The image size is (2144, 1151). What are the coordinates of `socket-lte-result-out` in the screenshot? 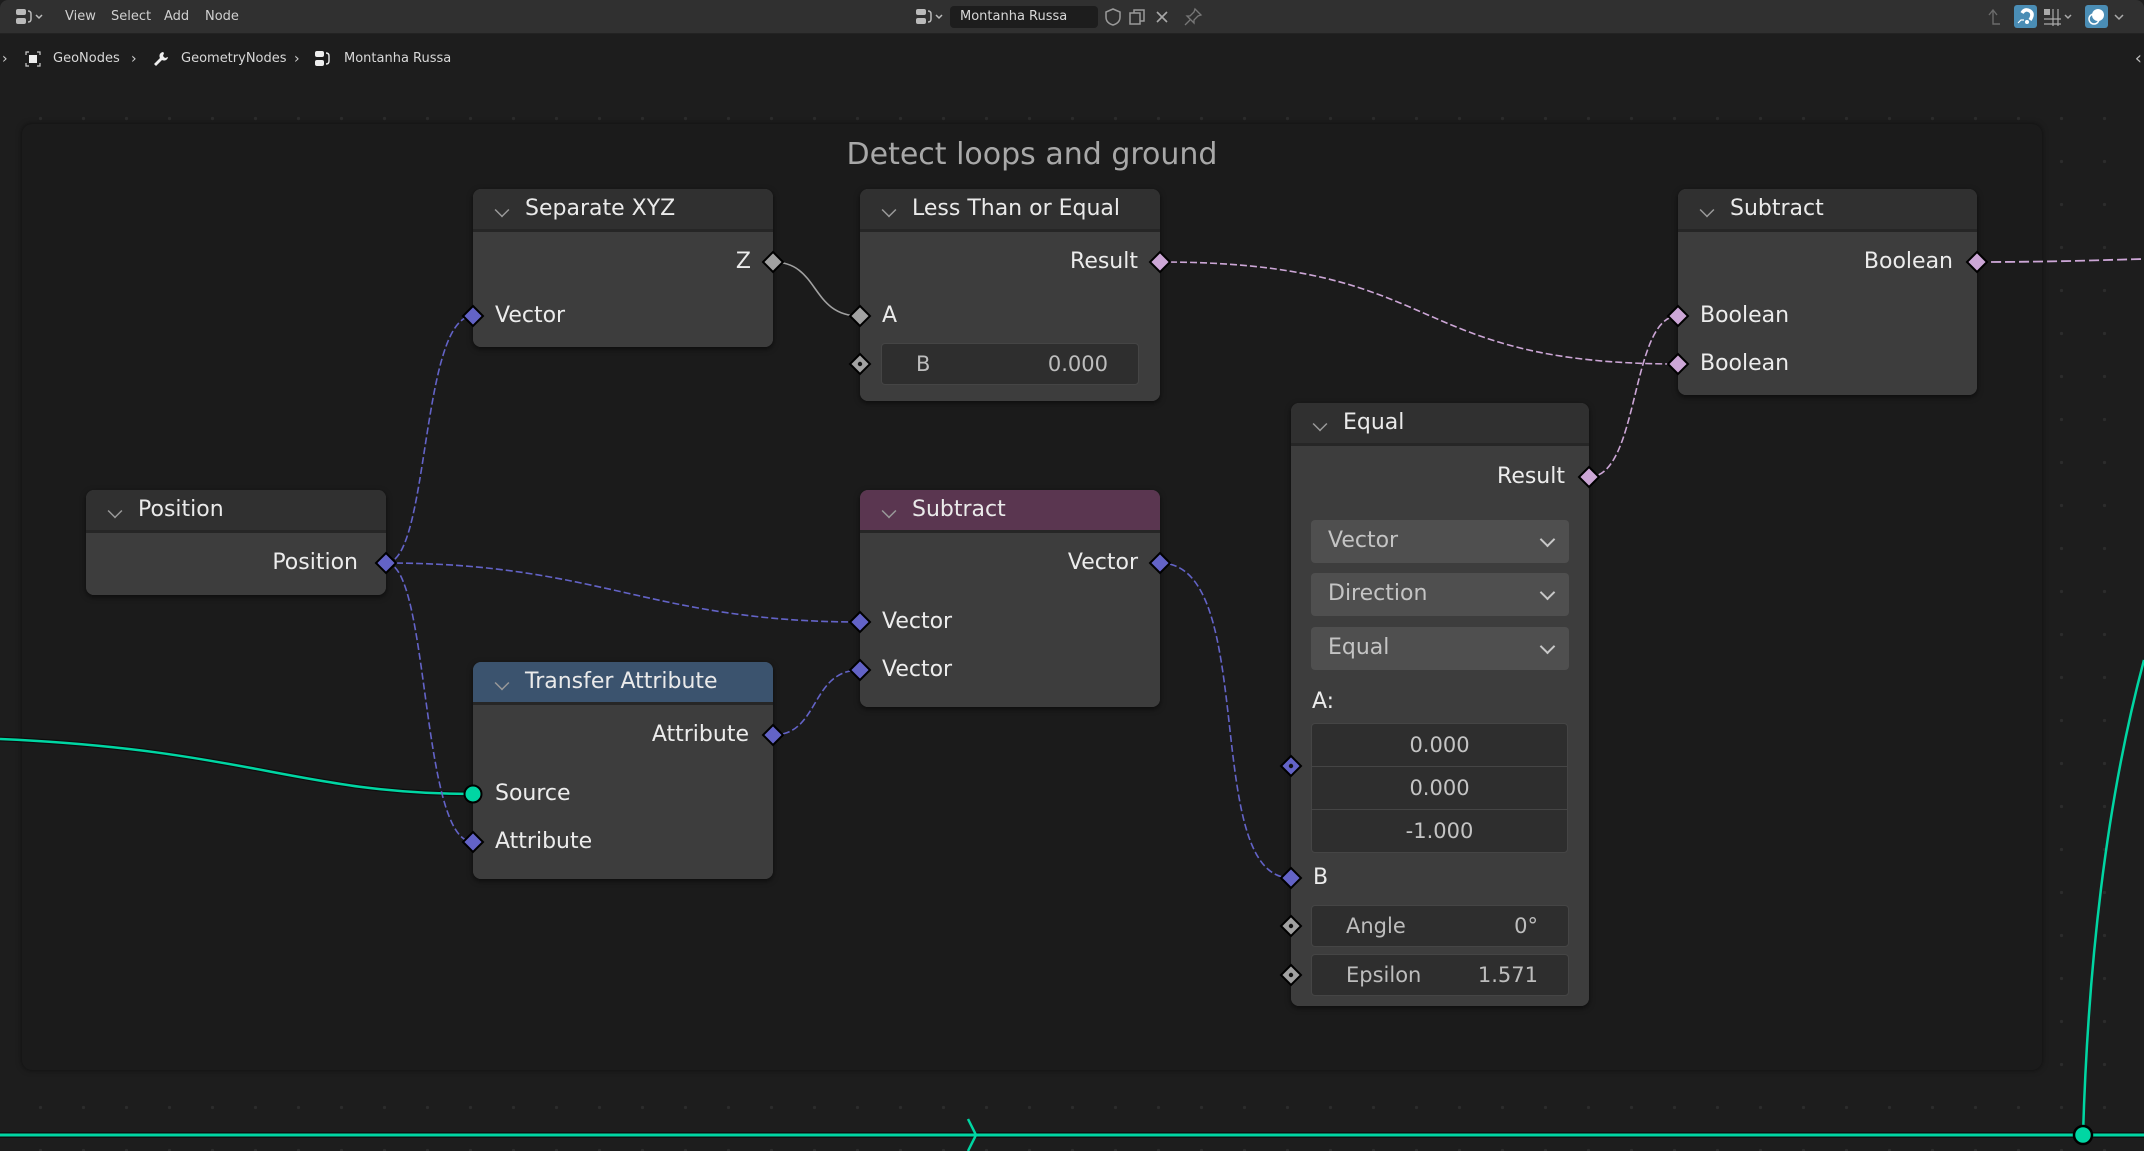 It's located at (1160, 262).